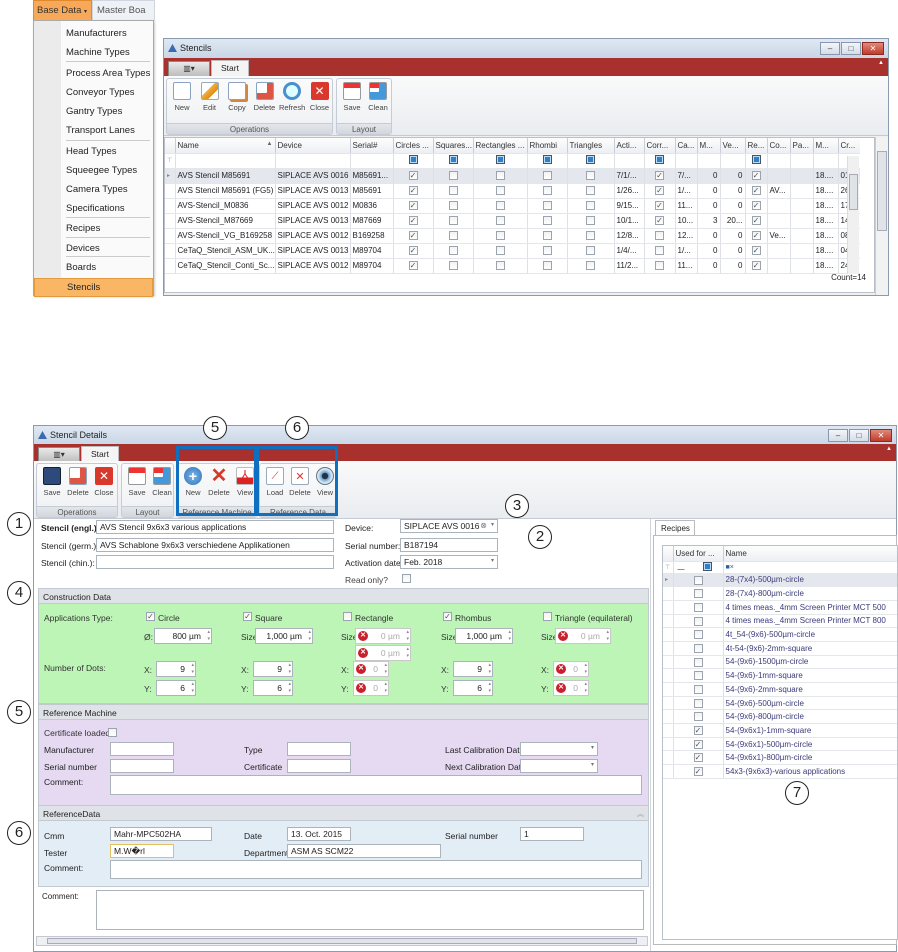 The height and width of the screenshot is (952, 898). What do you see at coordinates (571, 688) in the screenshot?
I see `triangle-equilateral-y-spinner: ✕ 0` at bounding box center [571, 688].